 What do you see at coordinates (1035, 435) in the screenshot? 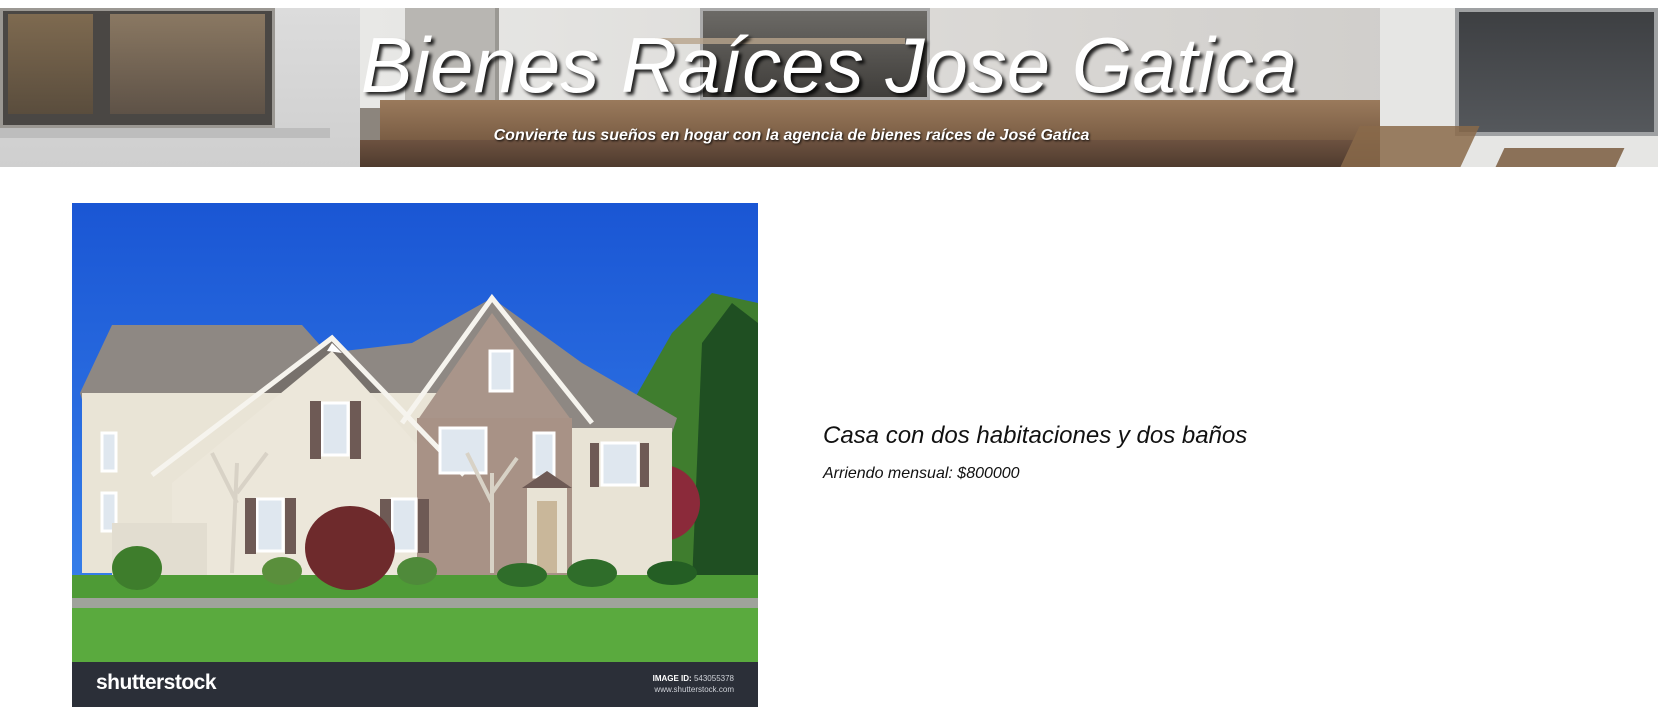
I see `listing-title: Casa con dos habitaciones y dos baños` at bounding box center [1035, 435].